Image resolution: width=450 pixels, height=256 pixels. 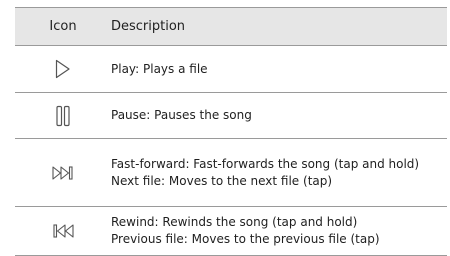 I want to click on row-description-line: Play: Plays a file, so click(x=159, y=68).